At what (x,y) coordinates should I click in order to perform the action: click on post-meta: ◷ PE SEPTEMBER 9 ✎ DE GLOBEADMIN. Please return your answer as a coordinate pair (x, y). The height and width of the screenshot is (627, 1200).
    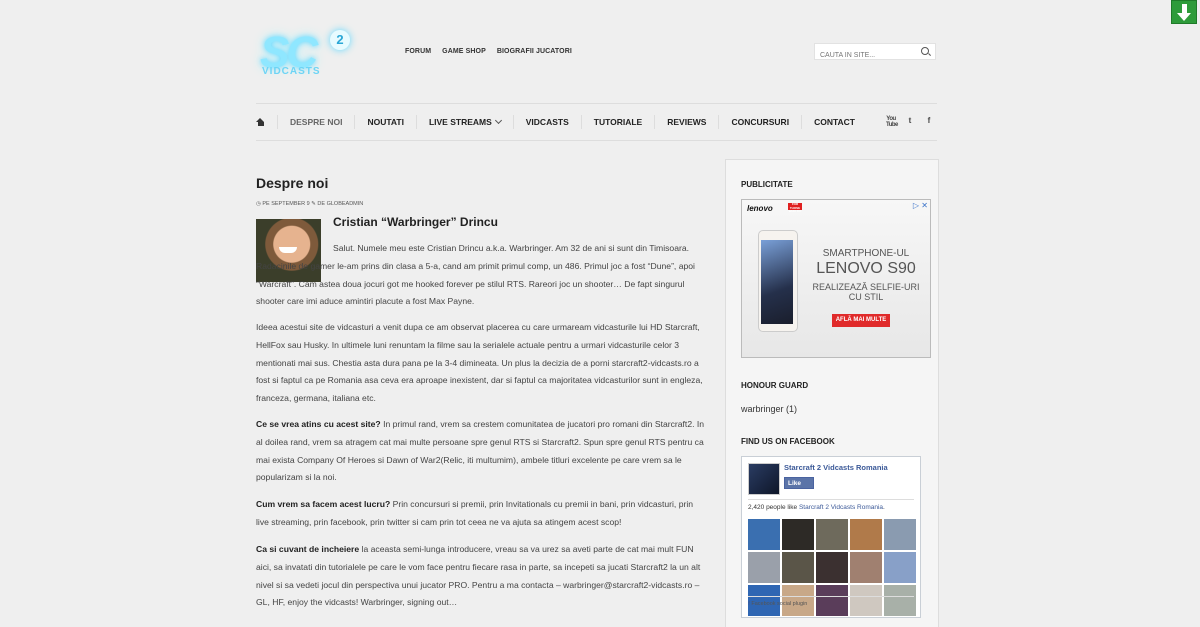
    Looking at the image, I should click on (482, 204).